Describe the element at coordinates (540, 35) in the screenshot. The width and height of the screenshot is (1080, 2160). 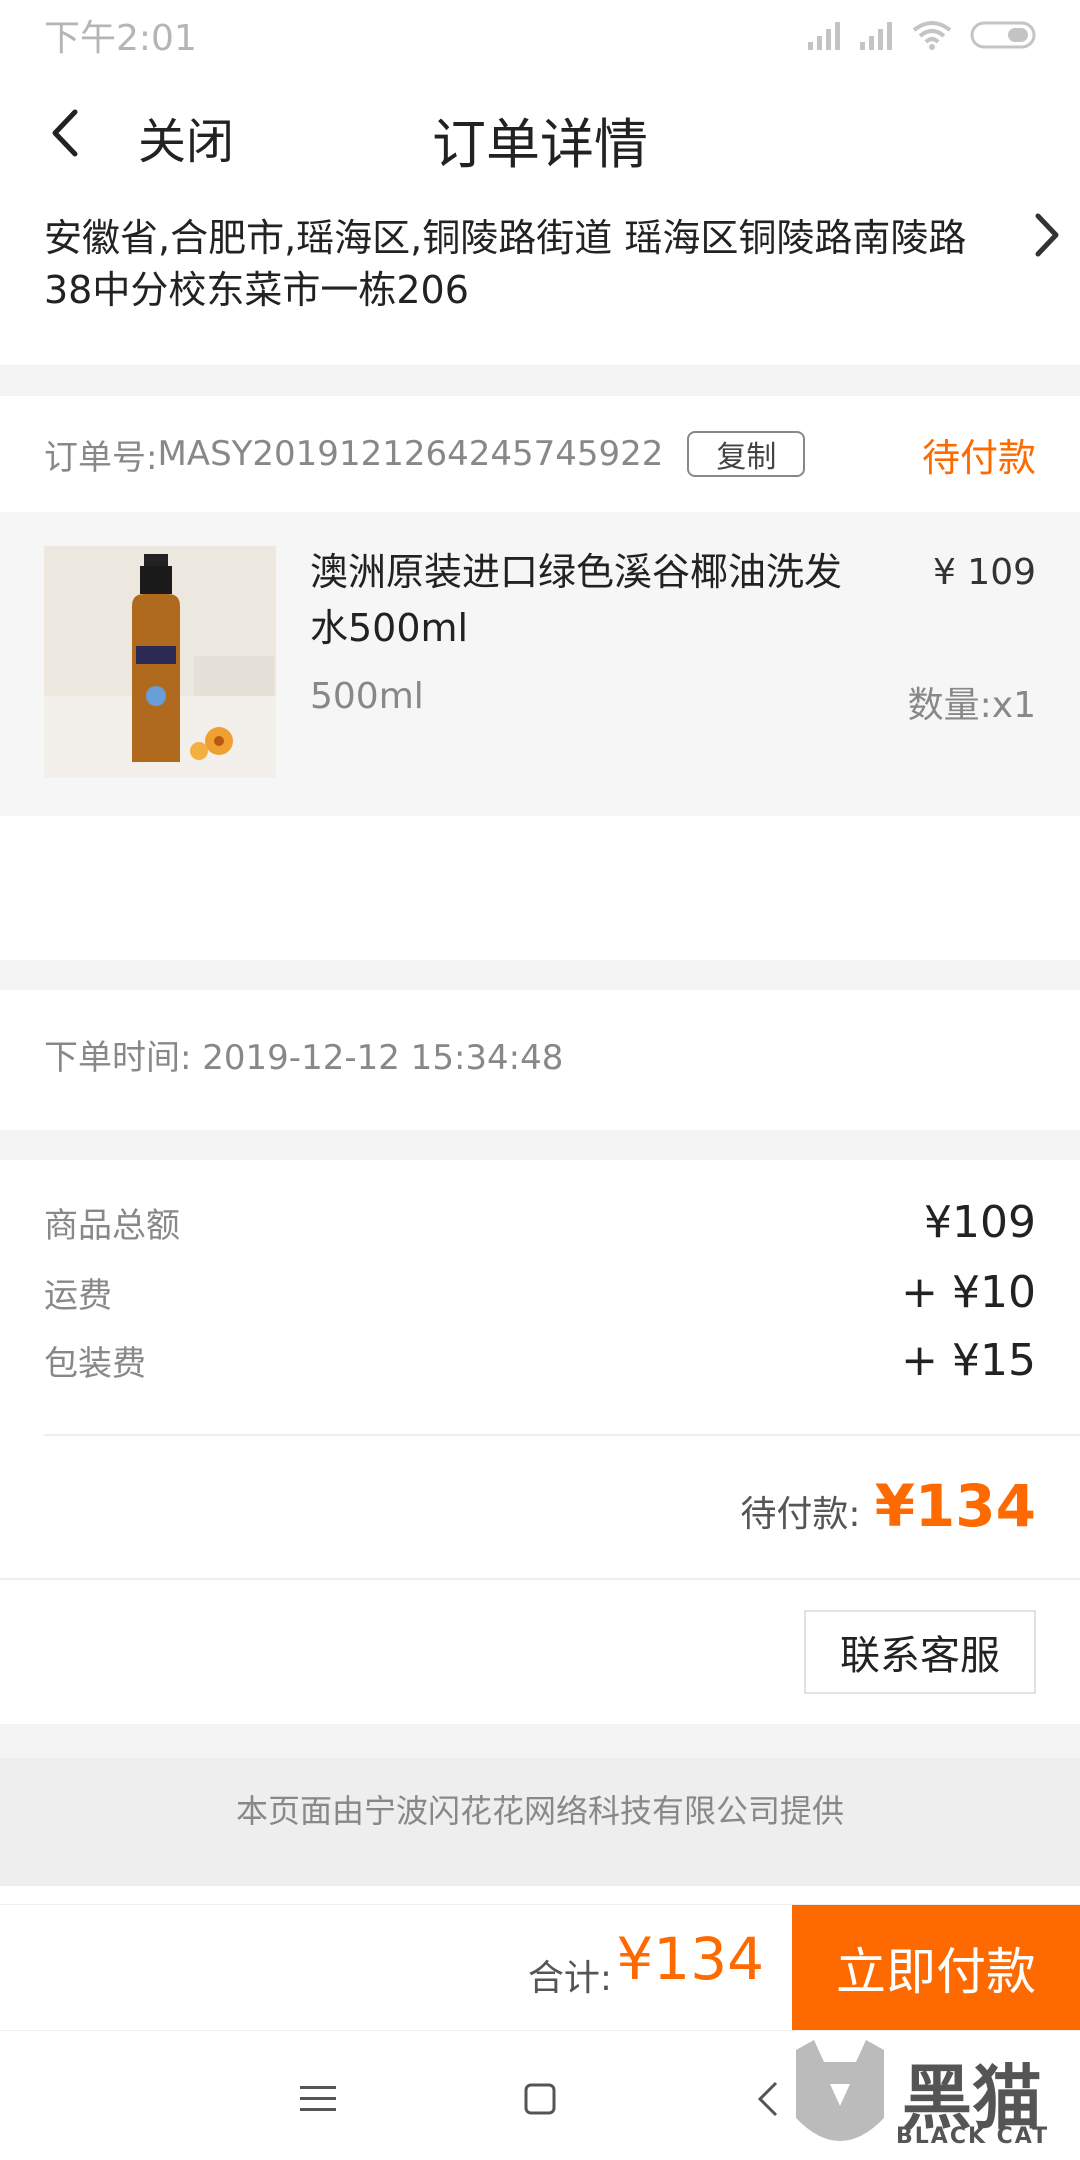
I see `status-bar: 下午2:01` at that location.